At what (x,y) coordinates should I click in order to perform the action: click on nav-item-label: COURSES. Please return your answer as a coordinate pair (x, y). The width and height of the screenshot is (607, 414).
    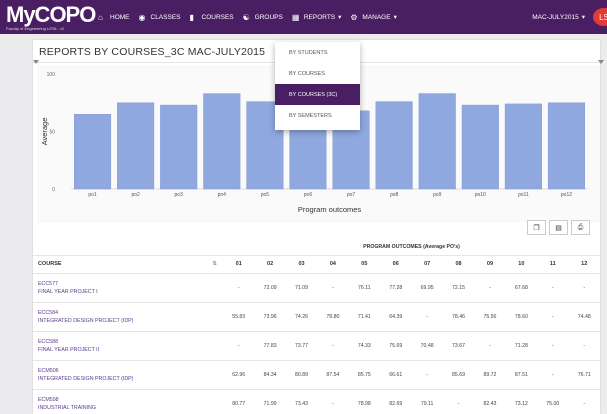
    Looking at the image, I should click on (217, 17).